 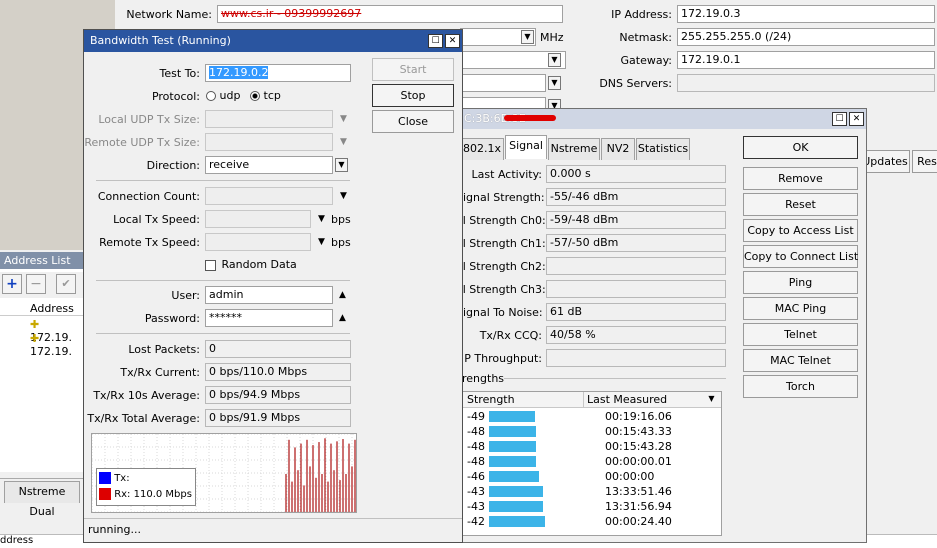 I want to click on mac-ping-button: MAC Ping, so click(x=800, y=308).